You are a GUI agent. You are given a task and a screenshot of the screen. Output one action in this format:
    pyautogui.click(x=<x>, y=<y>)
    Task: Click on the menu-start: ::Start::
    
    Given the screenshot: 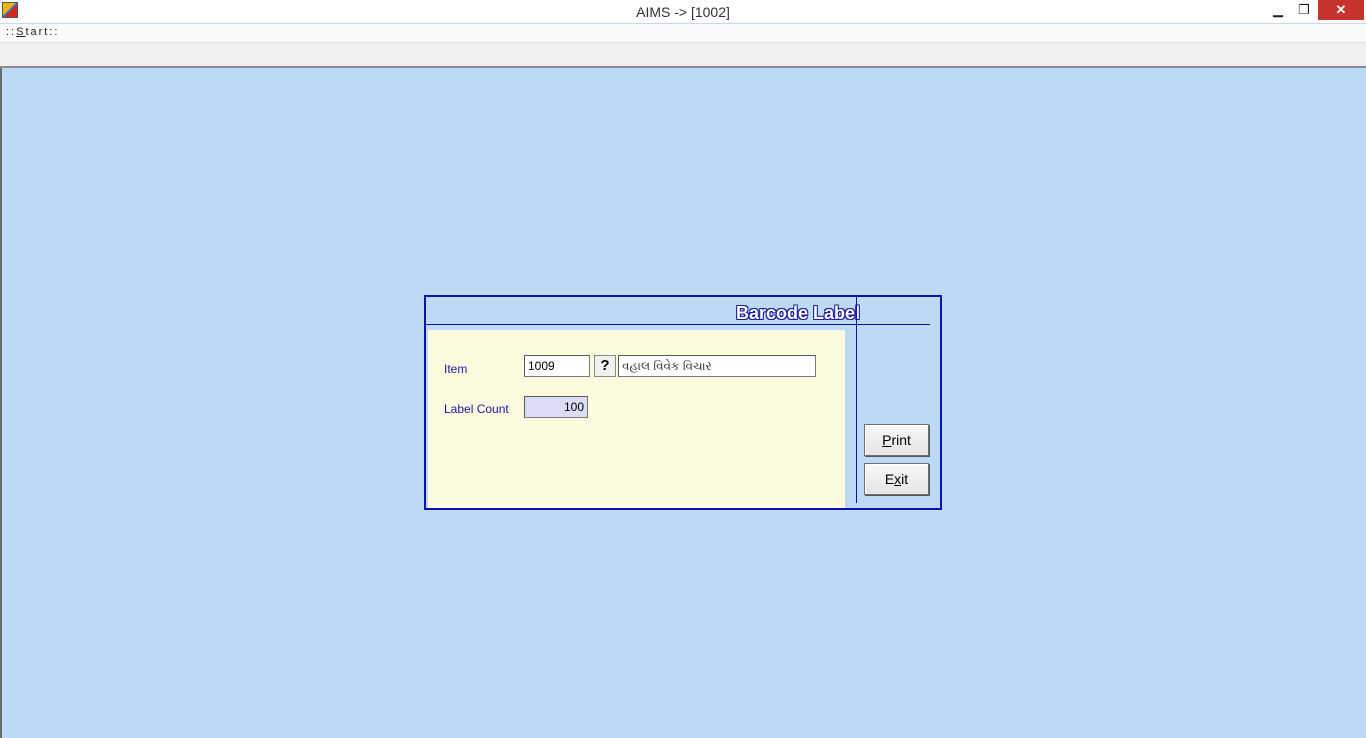 What is the action you would take?
    pyautogui.click(x=33, y=32)
    